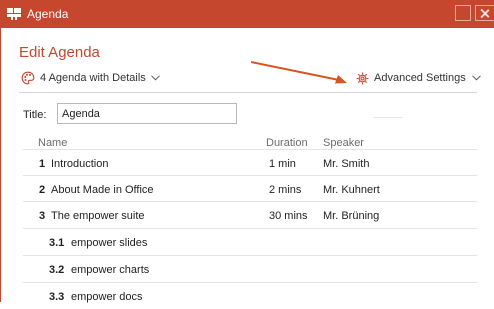 The width and height of the screenshot is (494, 309). Describe the element at coordinates (35, 115) in the screenshot. I see `title-label: Title:` at that location.